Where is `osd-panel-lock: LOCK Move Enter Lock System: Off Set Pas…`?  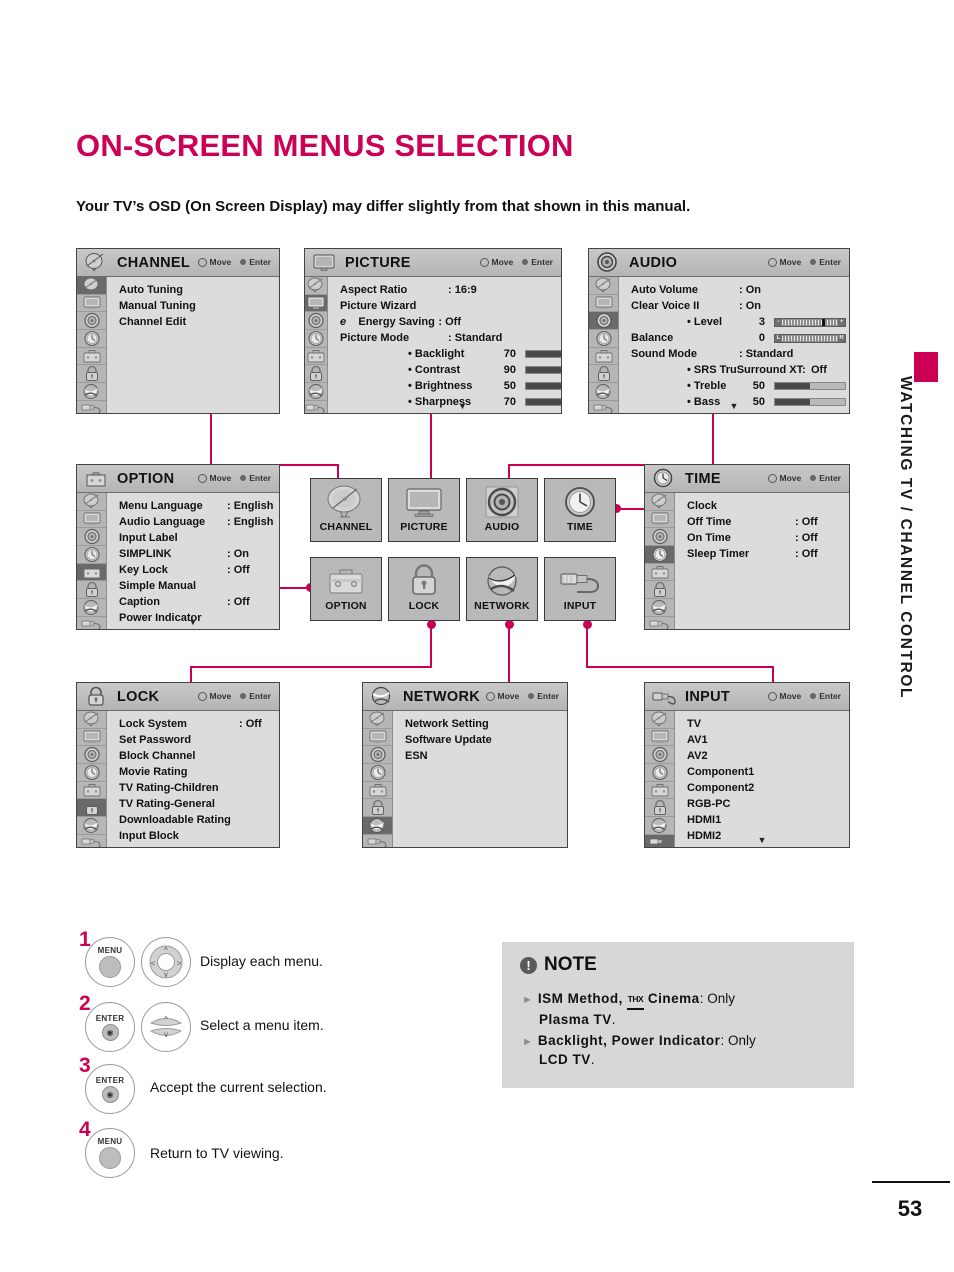 osd-panel-lock: LOCK Move Enter Lock System: Off Set Pas… is located at coordinates (178, 765).